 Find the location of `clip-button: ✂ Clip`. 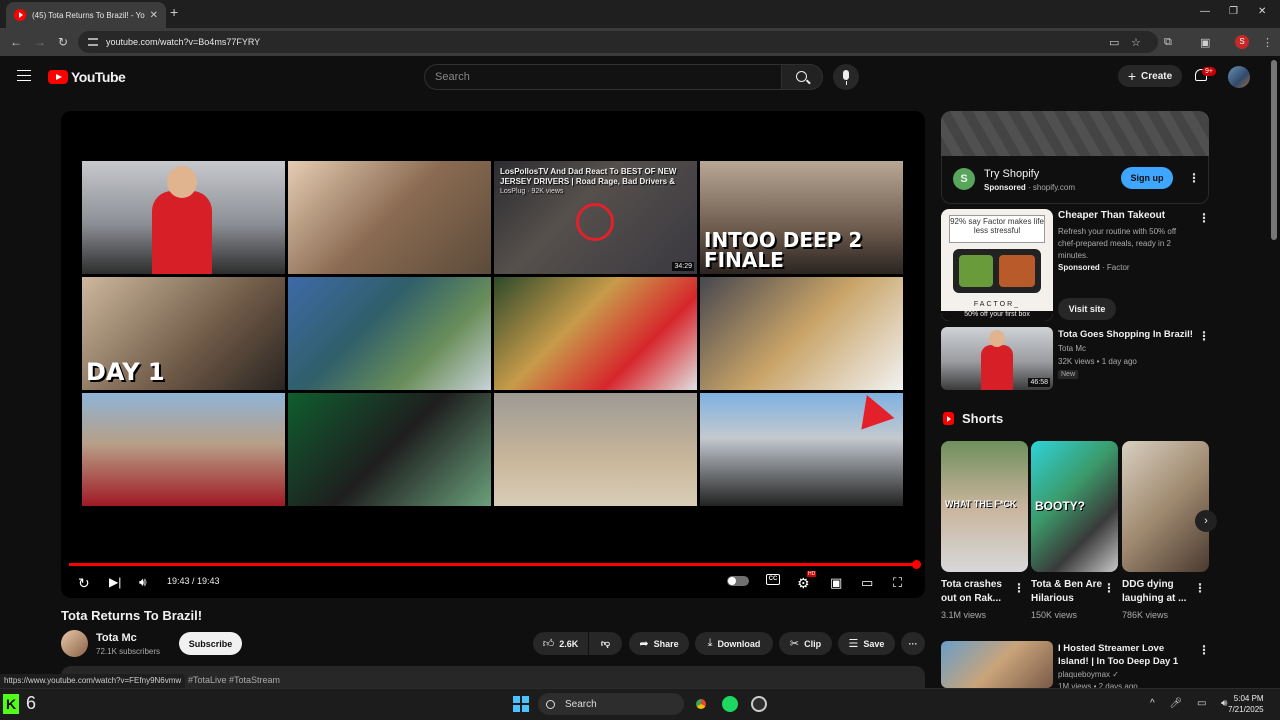

clip-button: ✂ Clip is located at coordinates (805, 643).